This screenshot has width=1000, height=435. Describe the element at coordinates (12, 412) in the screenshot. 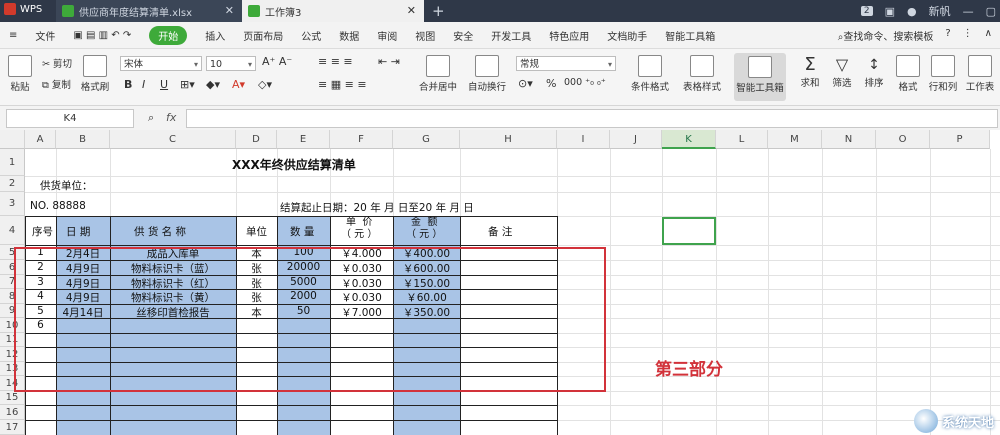

I see `row-header-16: 16` at that location.